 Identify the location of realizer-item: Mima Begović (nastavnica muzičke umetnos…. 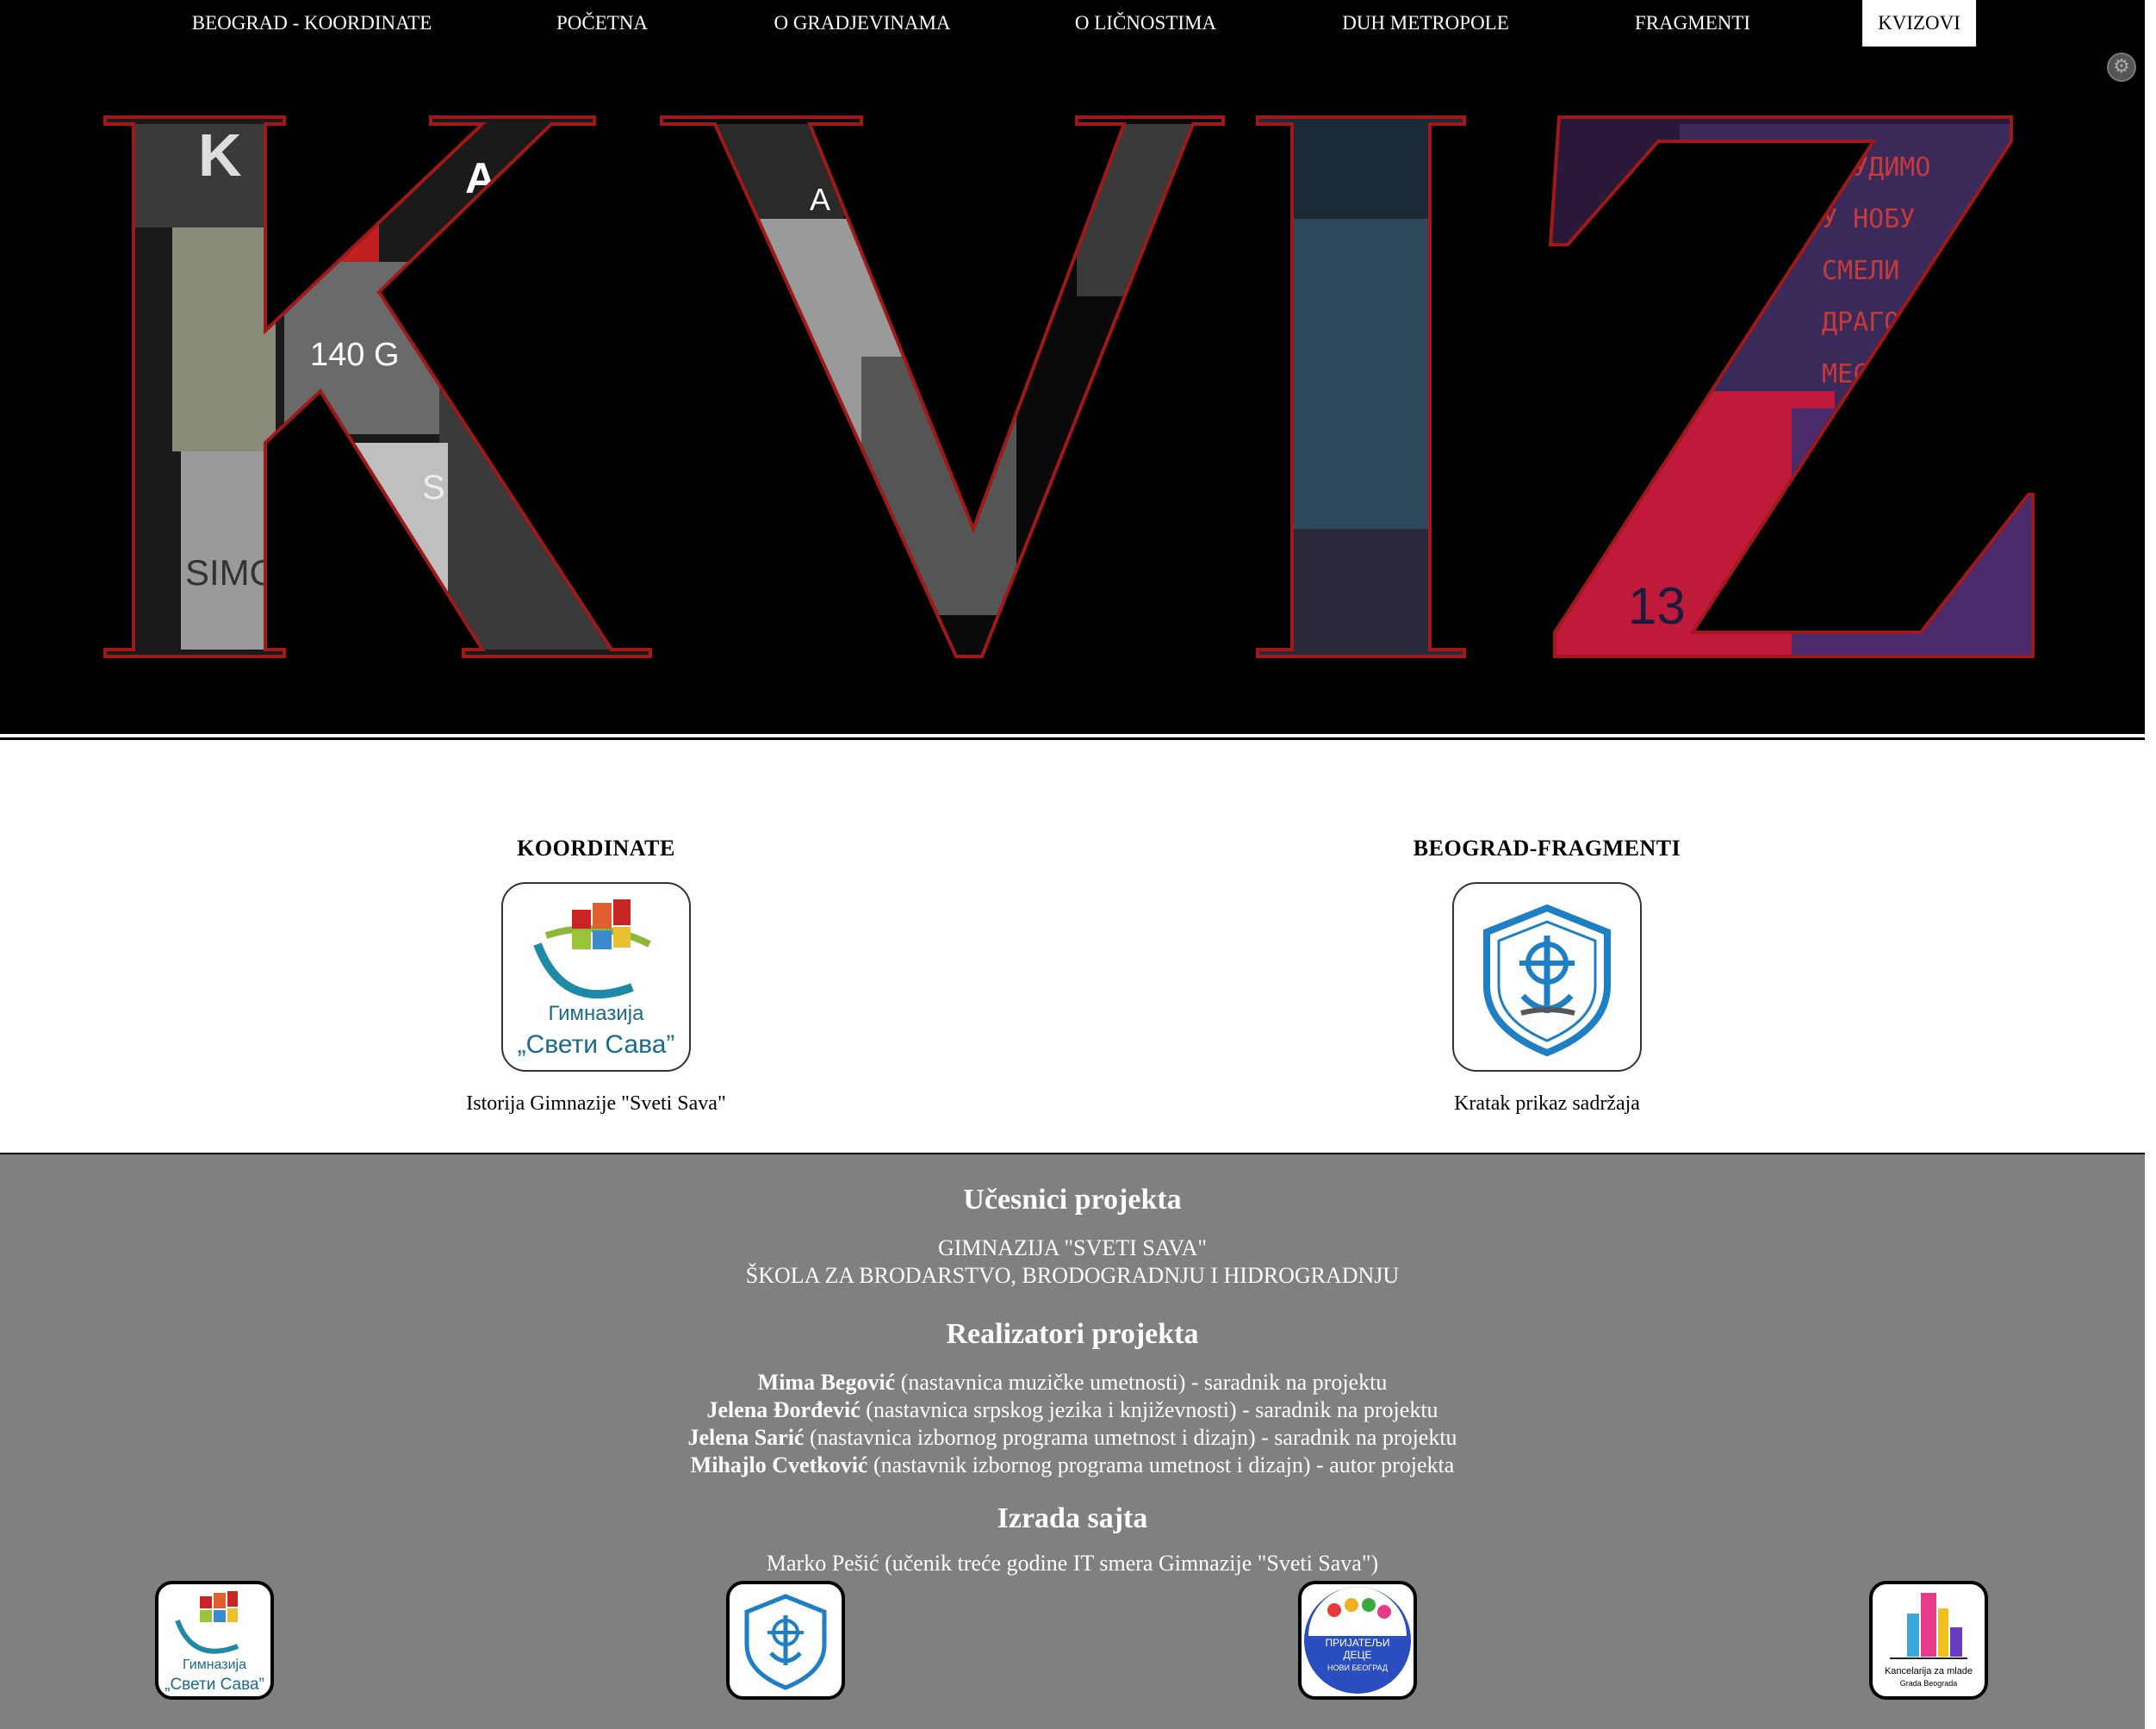
(1072, 1383).